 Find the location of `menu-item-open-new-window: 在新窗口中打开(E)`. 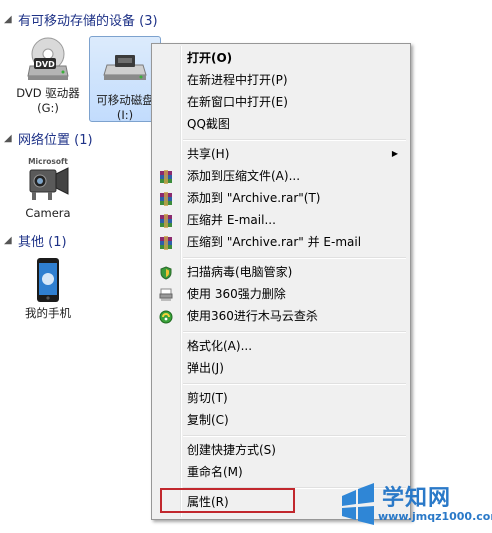

menu-item-open-new-window: 在新窗口中打开(E) is located at coordinates (281, 102).